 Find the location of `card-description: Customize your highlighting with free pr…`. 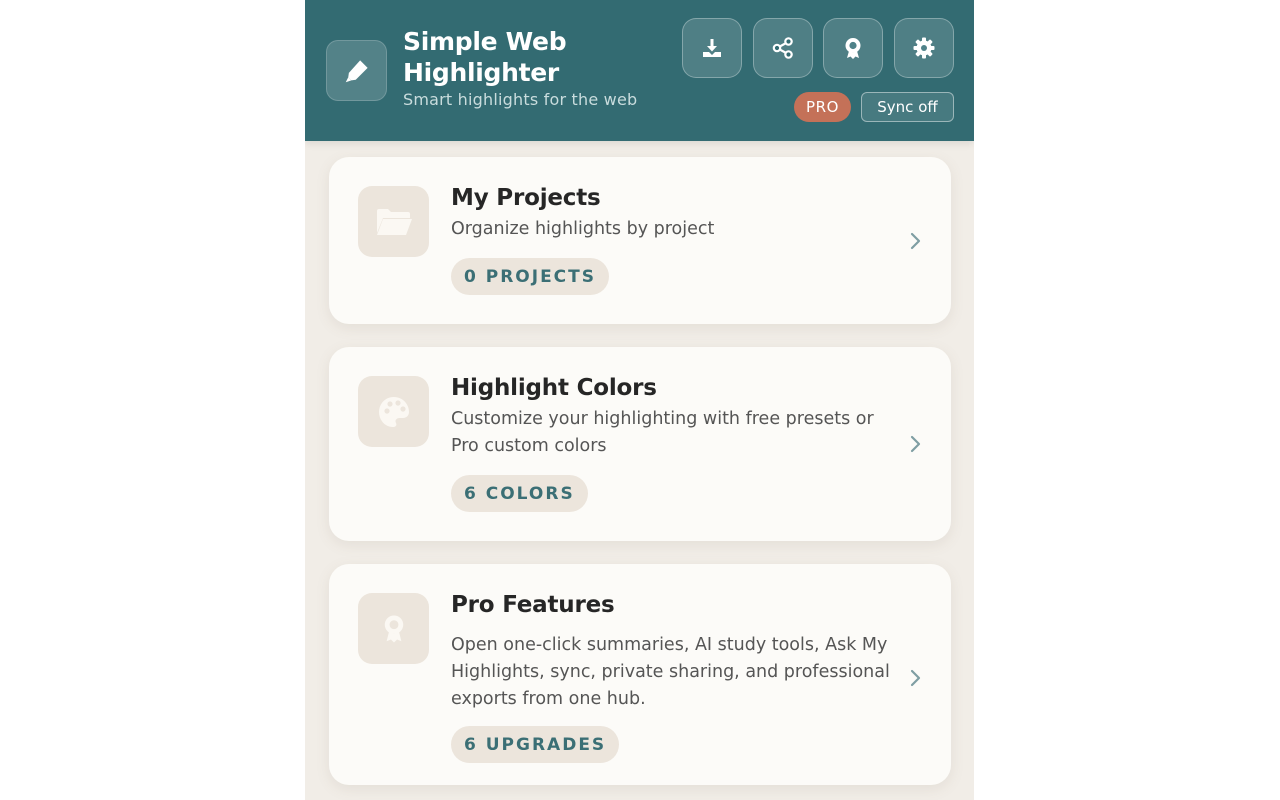

card-description: Customize your highlighting with free pr… is located at coordinates (662, 432).